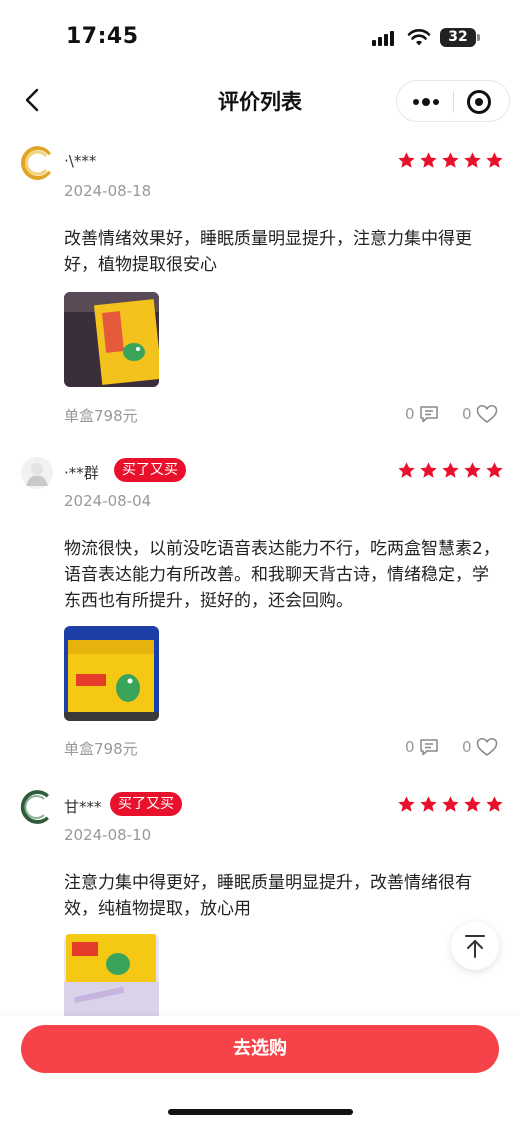 The image size is (520, 1127). What do you see at coordinates (108, 191) in the screenshot?
I see `review-date: 2024-08-18` at bounding box center [108, 191].